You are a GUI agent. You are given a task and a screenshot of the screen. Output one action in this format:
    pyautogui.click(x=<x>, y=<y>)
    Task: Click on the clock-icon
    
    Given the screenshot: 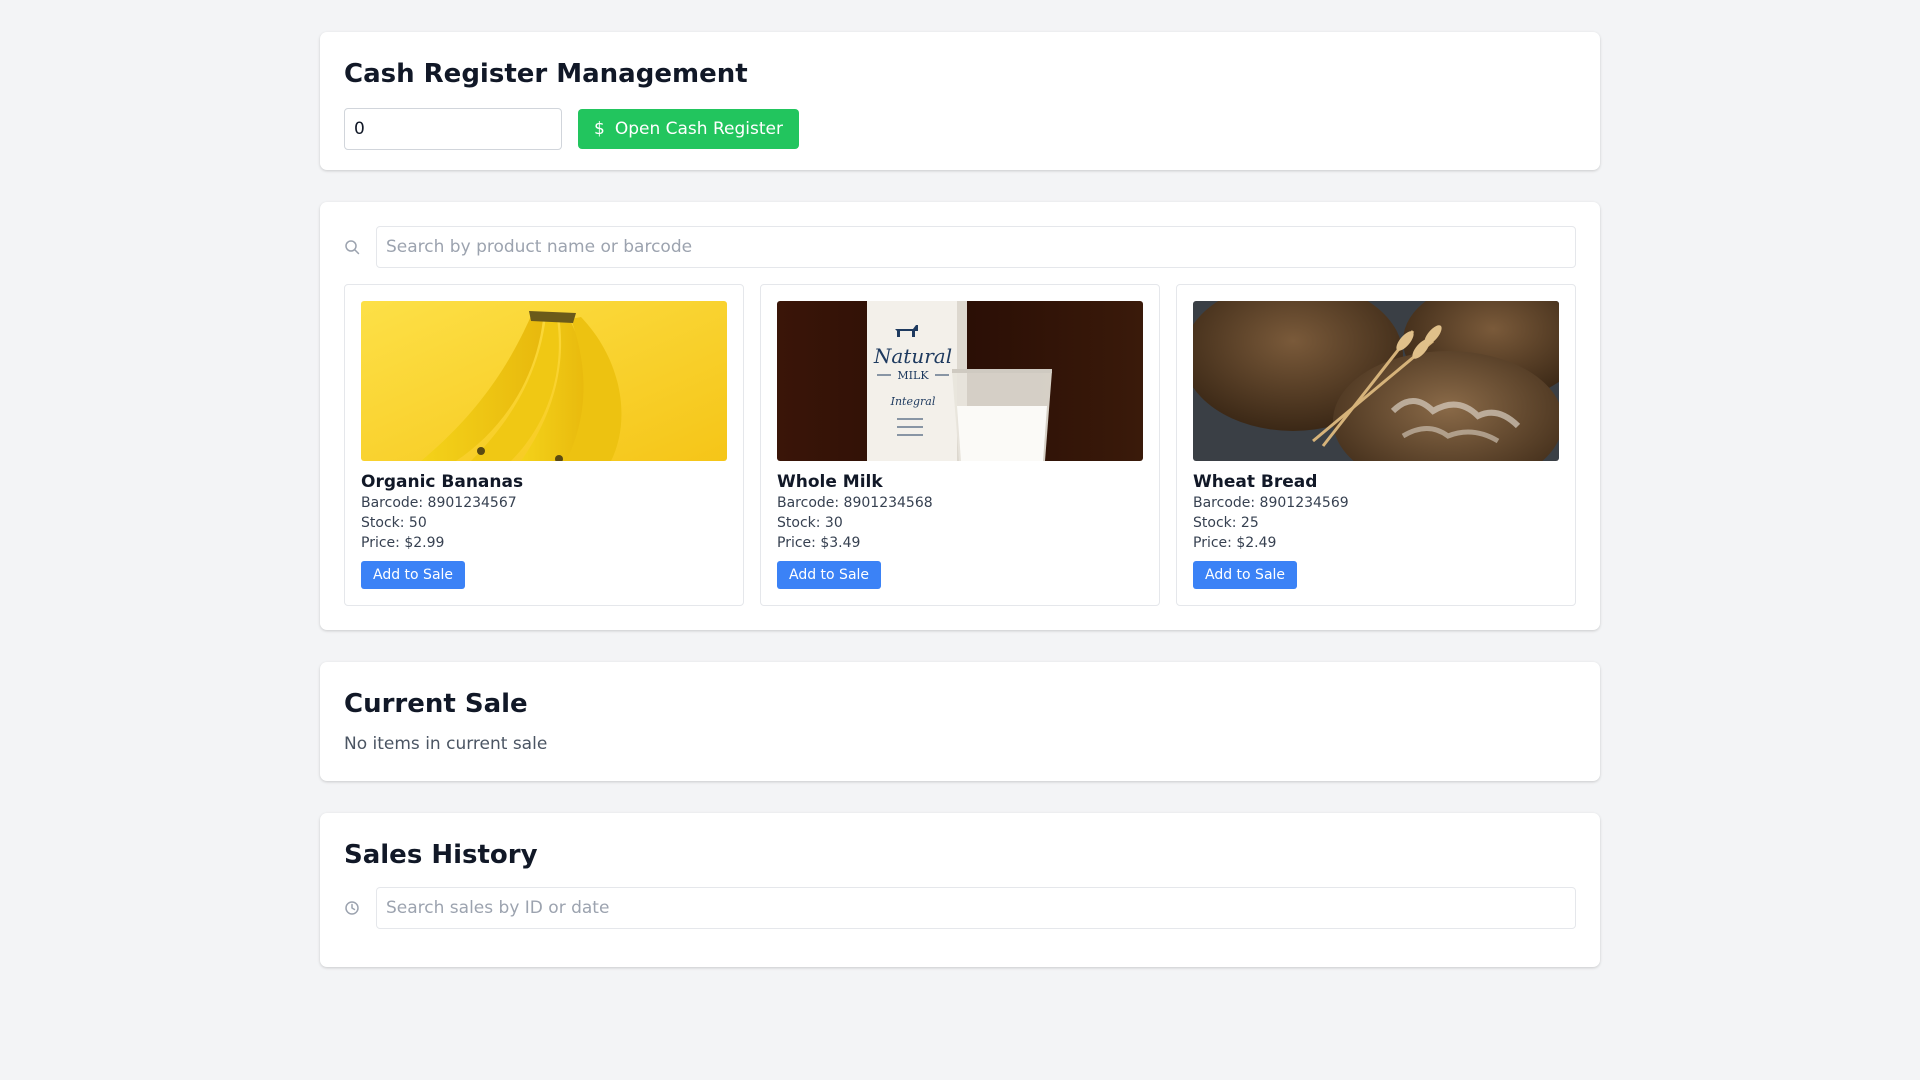 What is the action you would take?
    pyautogui.click(x=352, y=908)
    